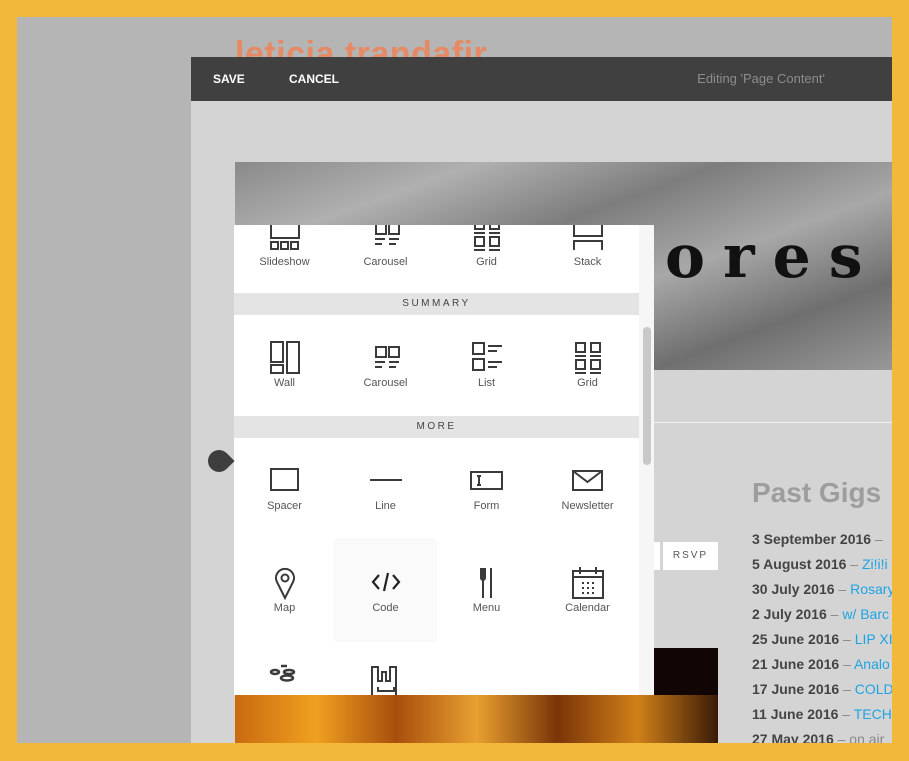 The height and width of the screenshot is (761, 909). Describe the element at coordinates (385, 608) in the screenshot. I see `block-label: Code` at that location.